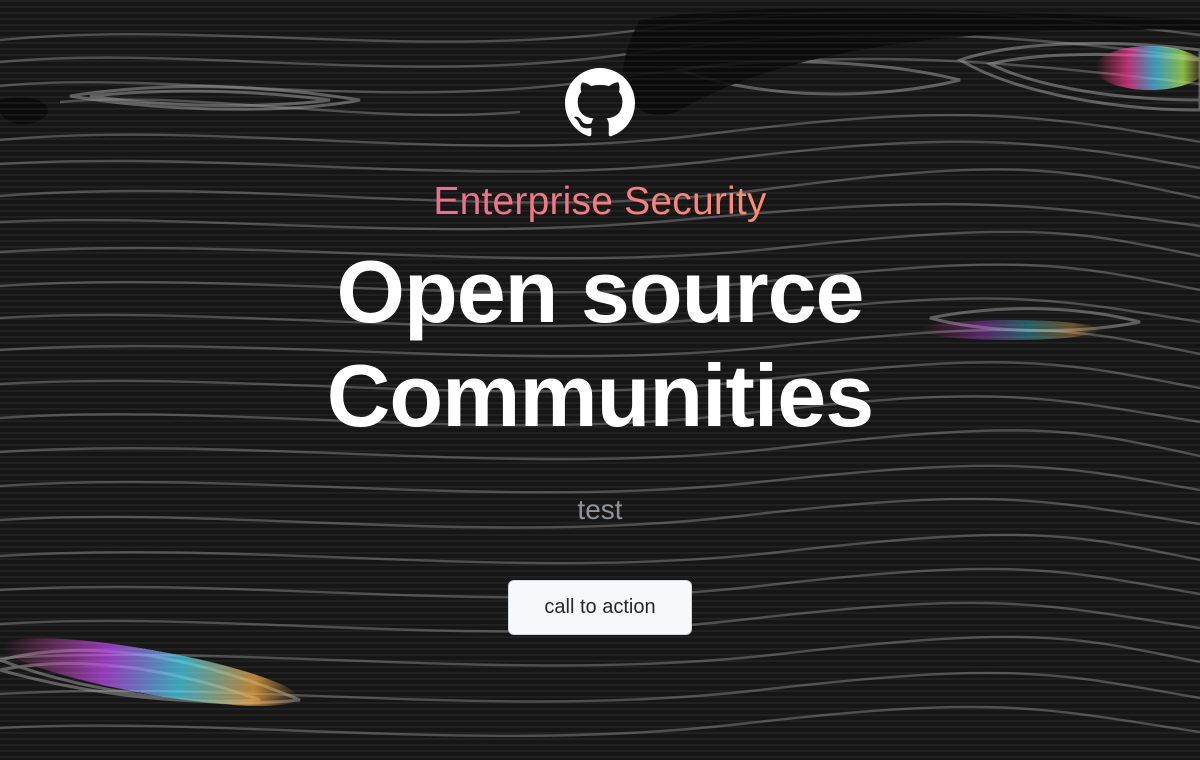 The width and height of the screenshot is (1200, 760). What do you see at coordinates (600, 291) in the screenshot?
I see `headline-line-1: Open source` at bounding box center [600, 291].